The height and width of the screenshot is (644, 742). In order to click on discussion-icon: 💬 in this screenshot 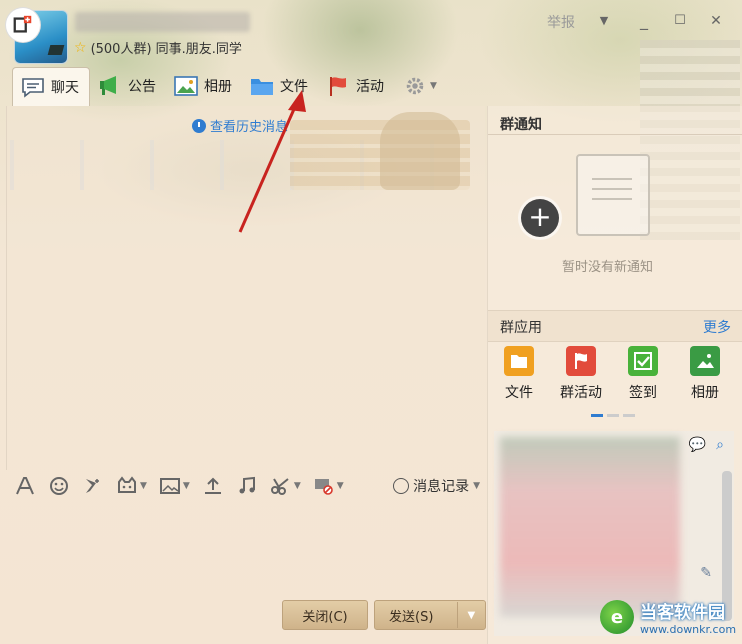, I will do `click(697, 445)`.